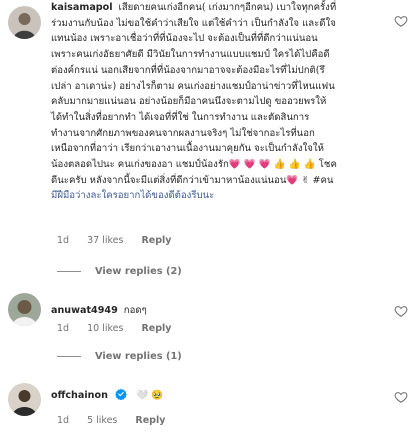 Image resolution: width=416 pixels, height=443 pixels. What do you see at coordinates (84, 310) in the screenshot?
I see `comment-username: anuwat4949` at bounding box center [84, 310].